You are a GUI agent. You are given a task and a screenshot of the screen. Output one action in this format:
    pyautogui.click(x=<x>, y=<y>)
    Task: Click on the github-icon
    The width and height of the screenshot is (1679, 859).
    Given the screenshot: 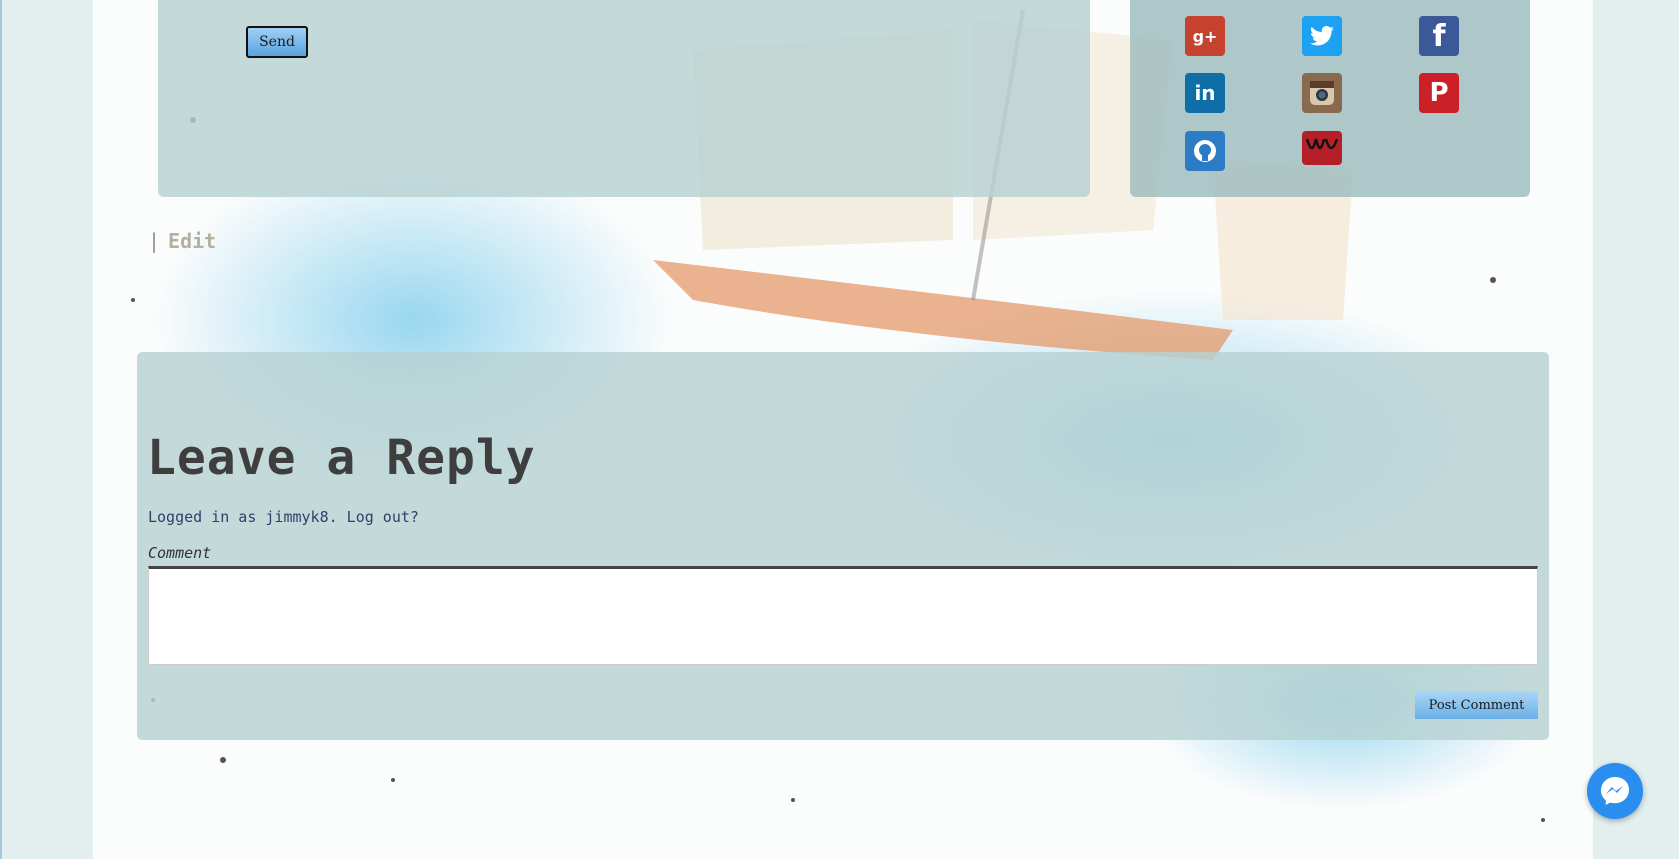 What is the action you would take?
    pyautogui.click(x=1205, y=151)
    